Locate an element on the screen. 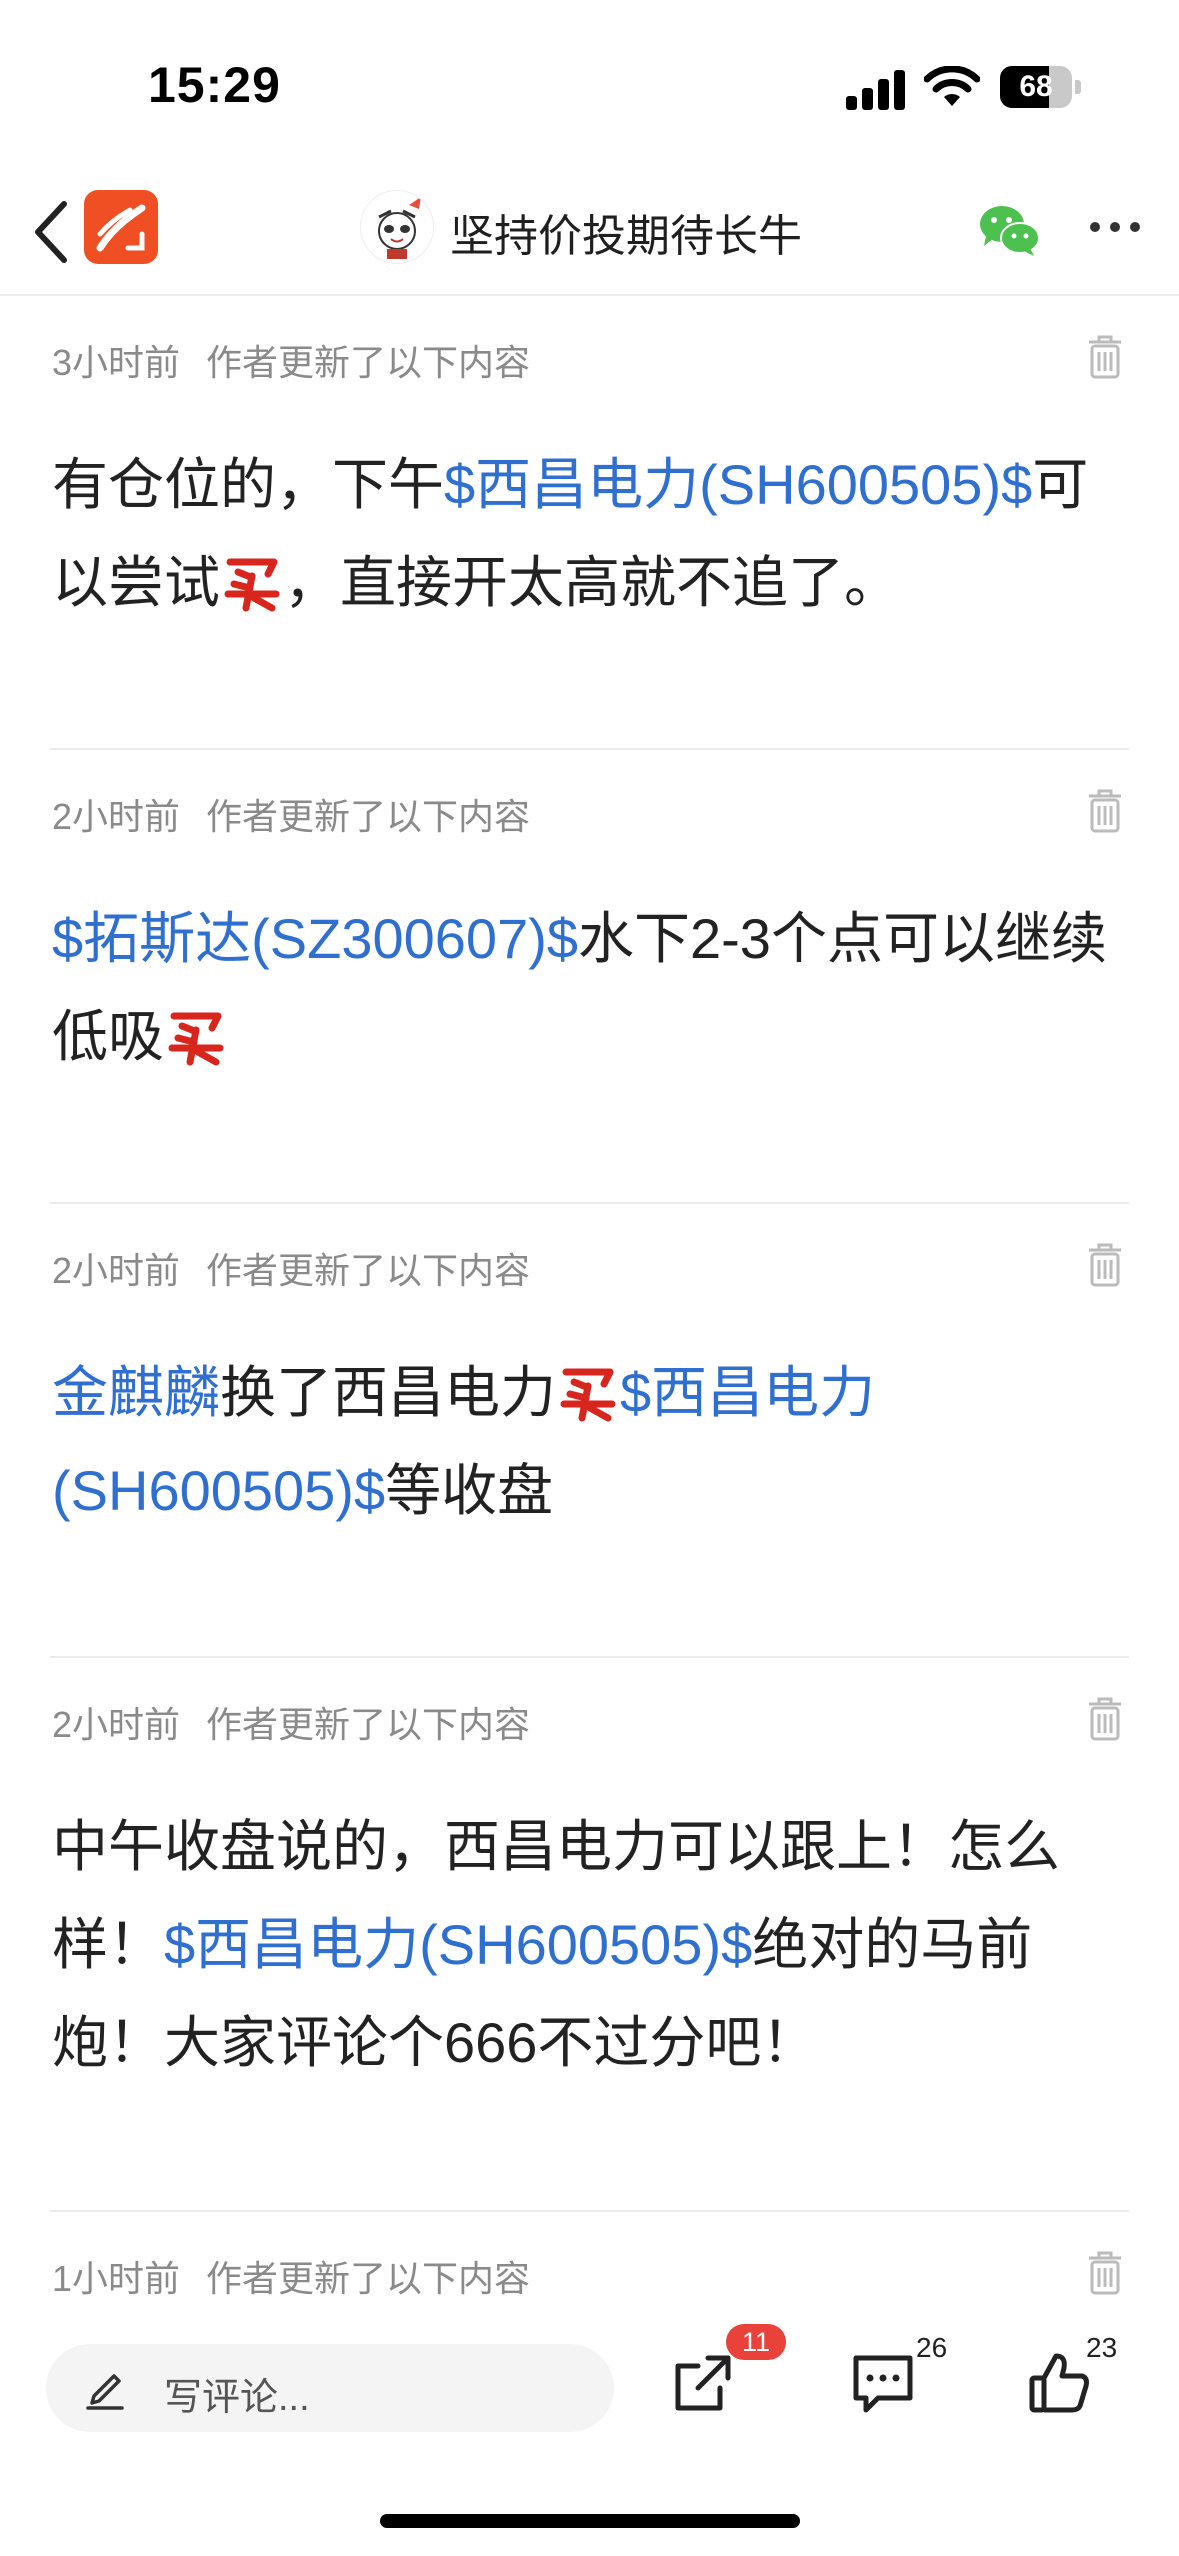 The image size is (1179, 2556). comment-icon is located at coordinates (883, 2383).